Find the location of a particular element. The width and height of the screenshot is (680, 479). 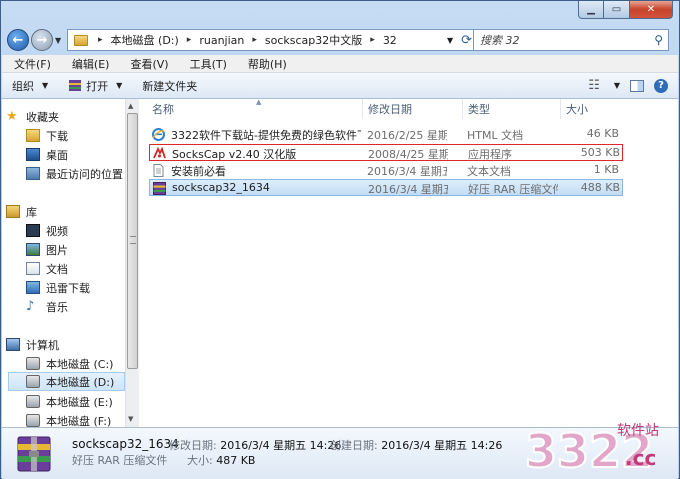

sidebar-label: 库 is located at coordinates (31, 212).